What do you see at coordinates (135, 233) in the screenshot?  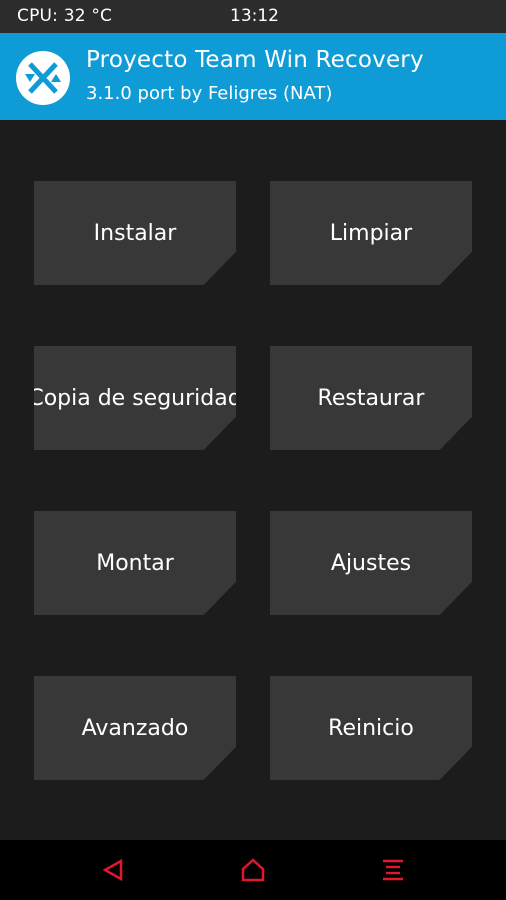 I see `install-button: Instalar` at bounding box center [135, 233].